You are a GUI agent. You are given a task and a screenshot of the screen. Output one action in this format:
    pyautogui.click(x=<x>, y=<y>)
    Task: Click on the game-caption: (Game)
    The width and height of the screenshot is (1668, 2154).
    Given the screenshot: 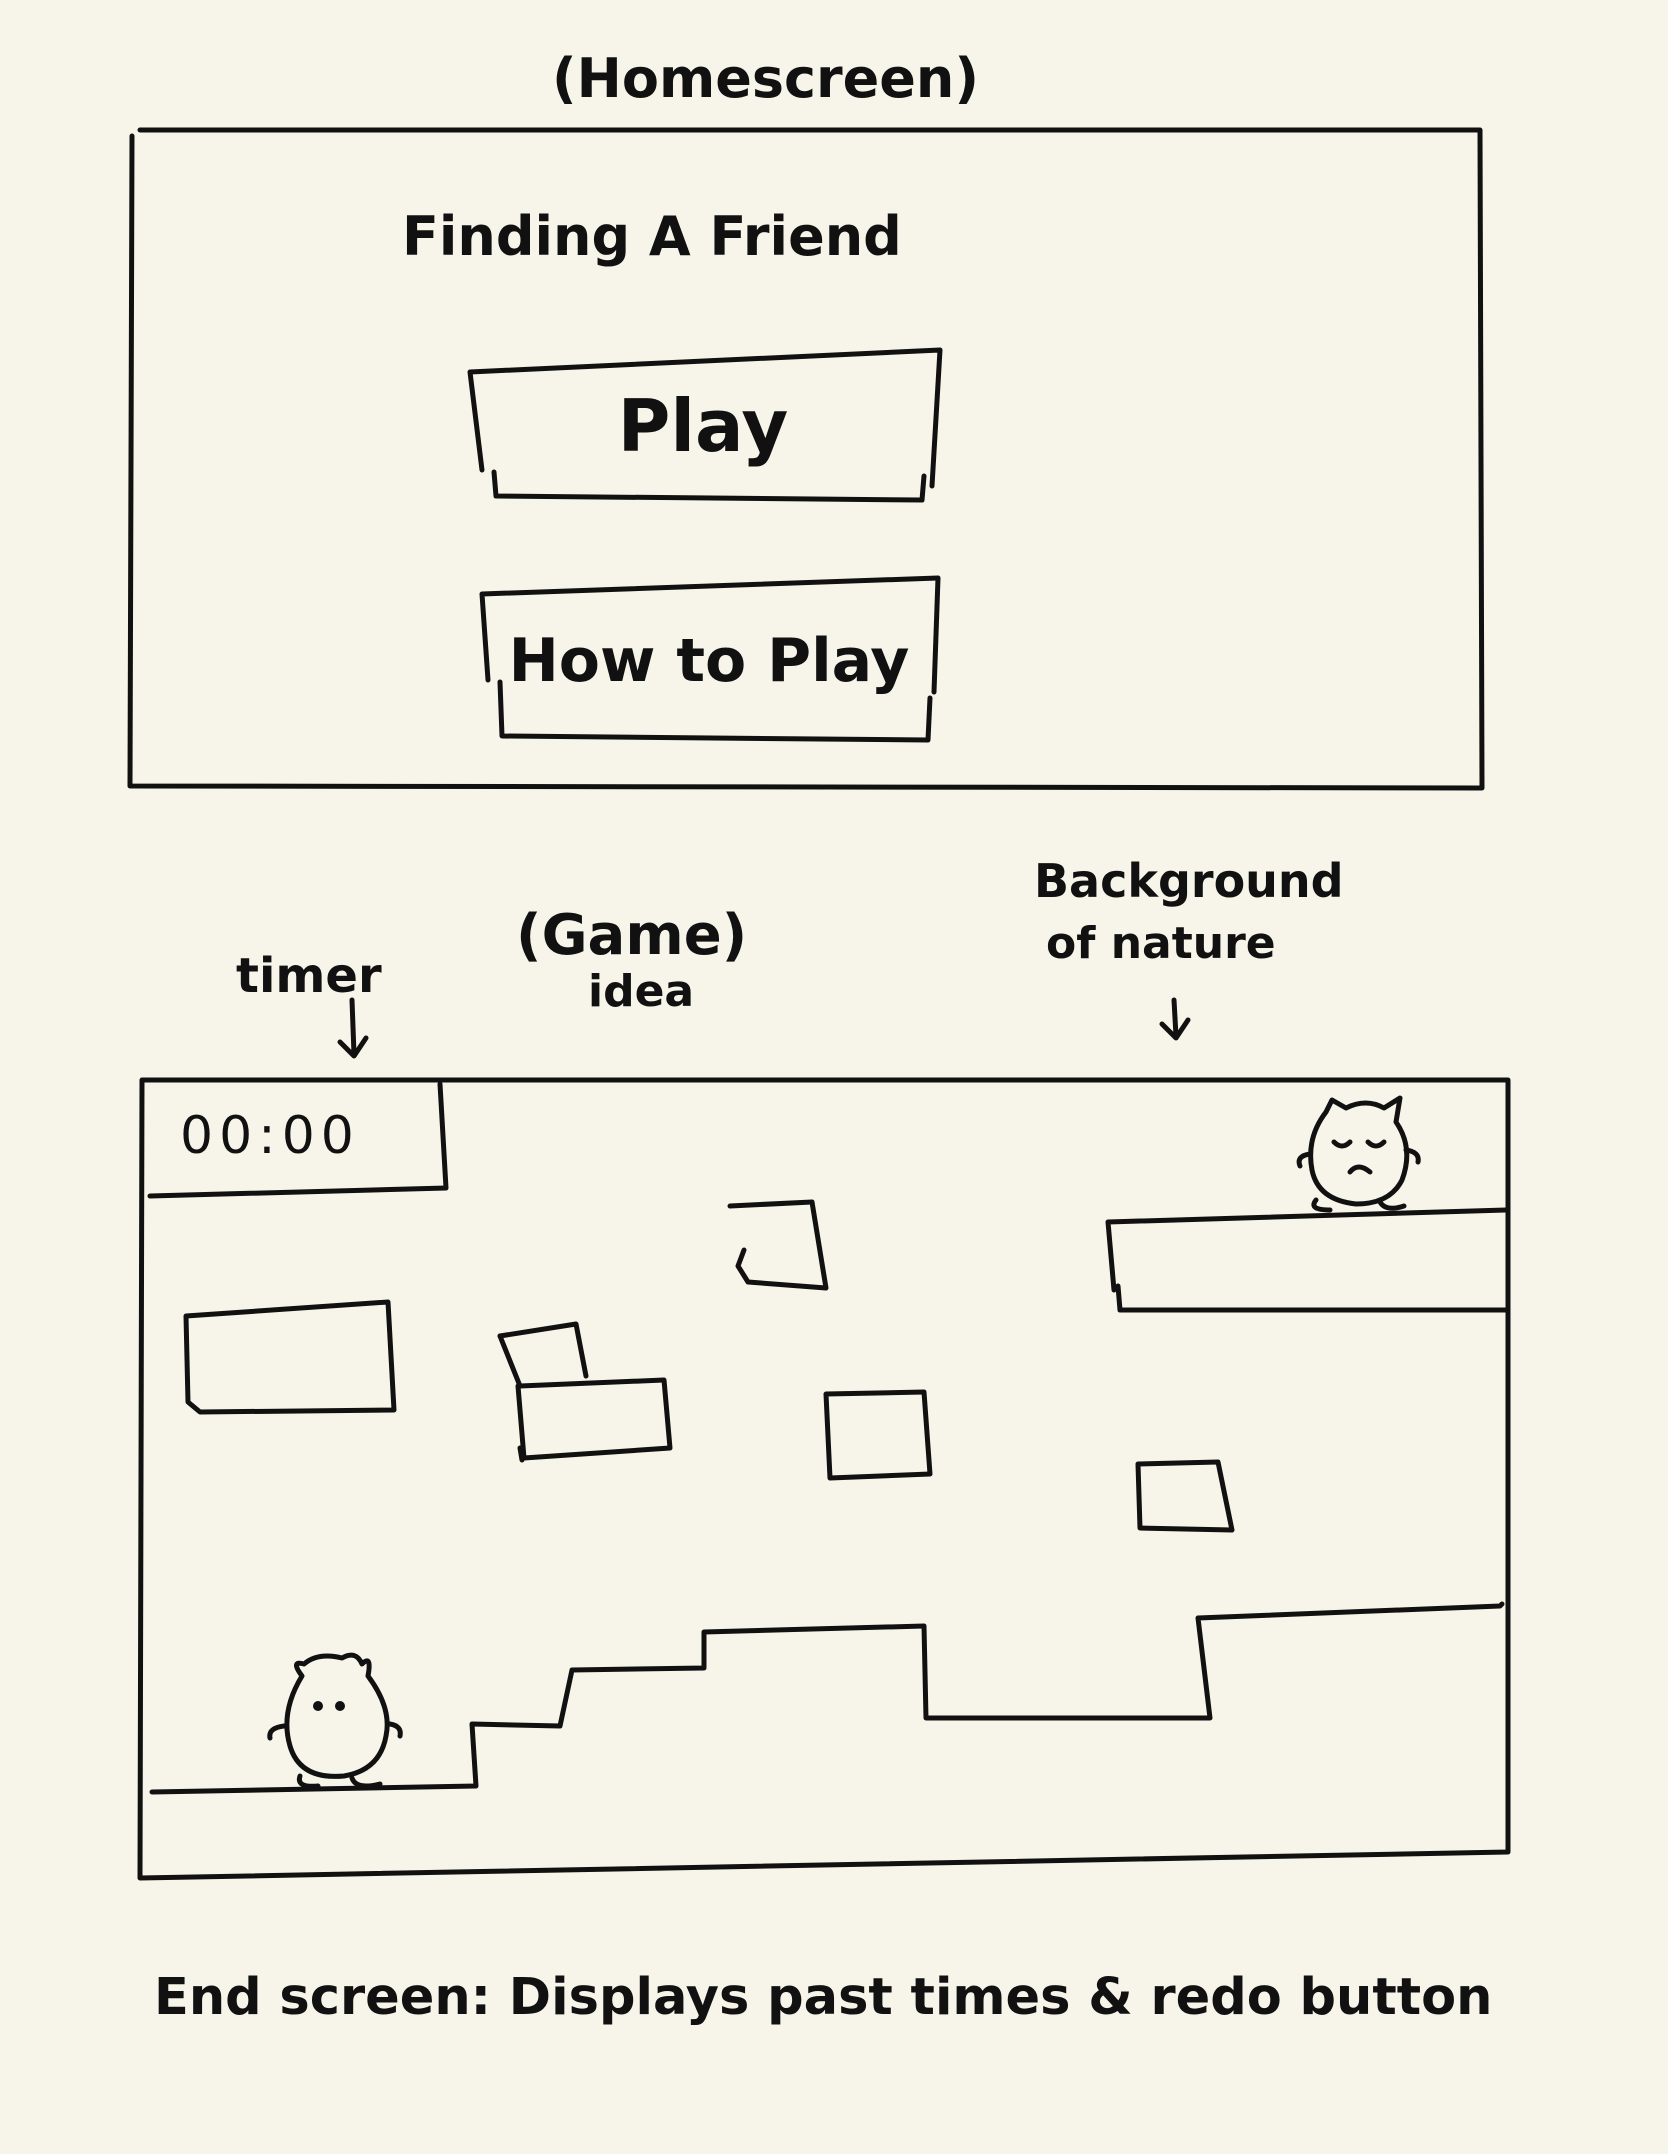 What is the action you would take?
    pyautogui.click(x=632, y=935)
    